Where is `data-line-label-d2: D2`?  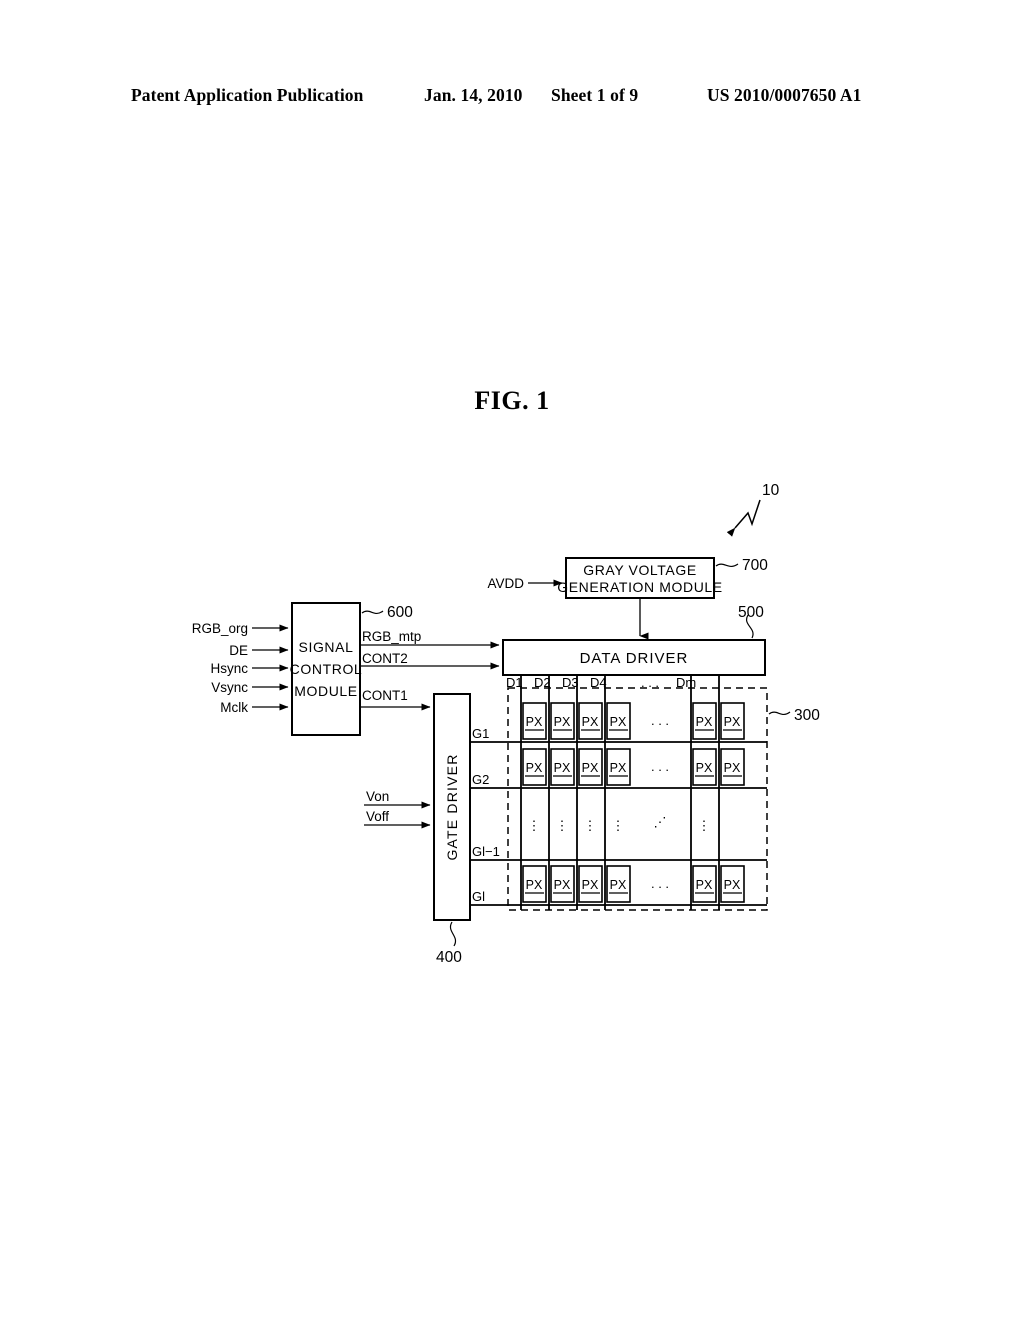 data-line-label-d2: D2 is located at coordinates (542, 682).